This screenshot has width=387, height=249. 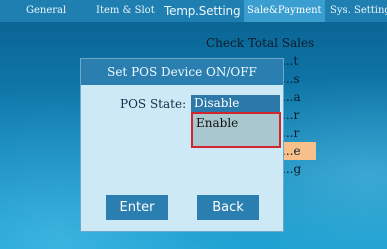 I want to click on enter-button: Enter, so click(x=137, y=207).